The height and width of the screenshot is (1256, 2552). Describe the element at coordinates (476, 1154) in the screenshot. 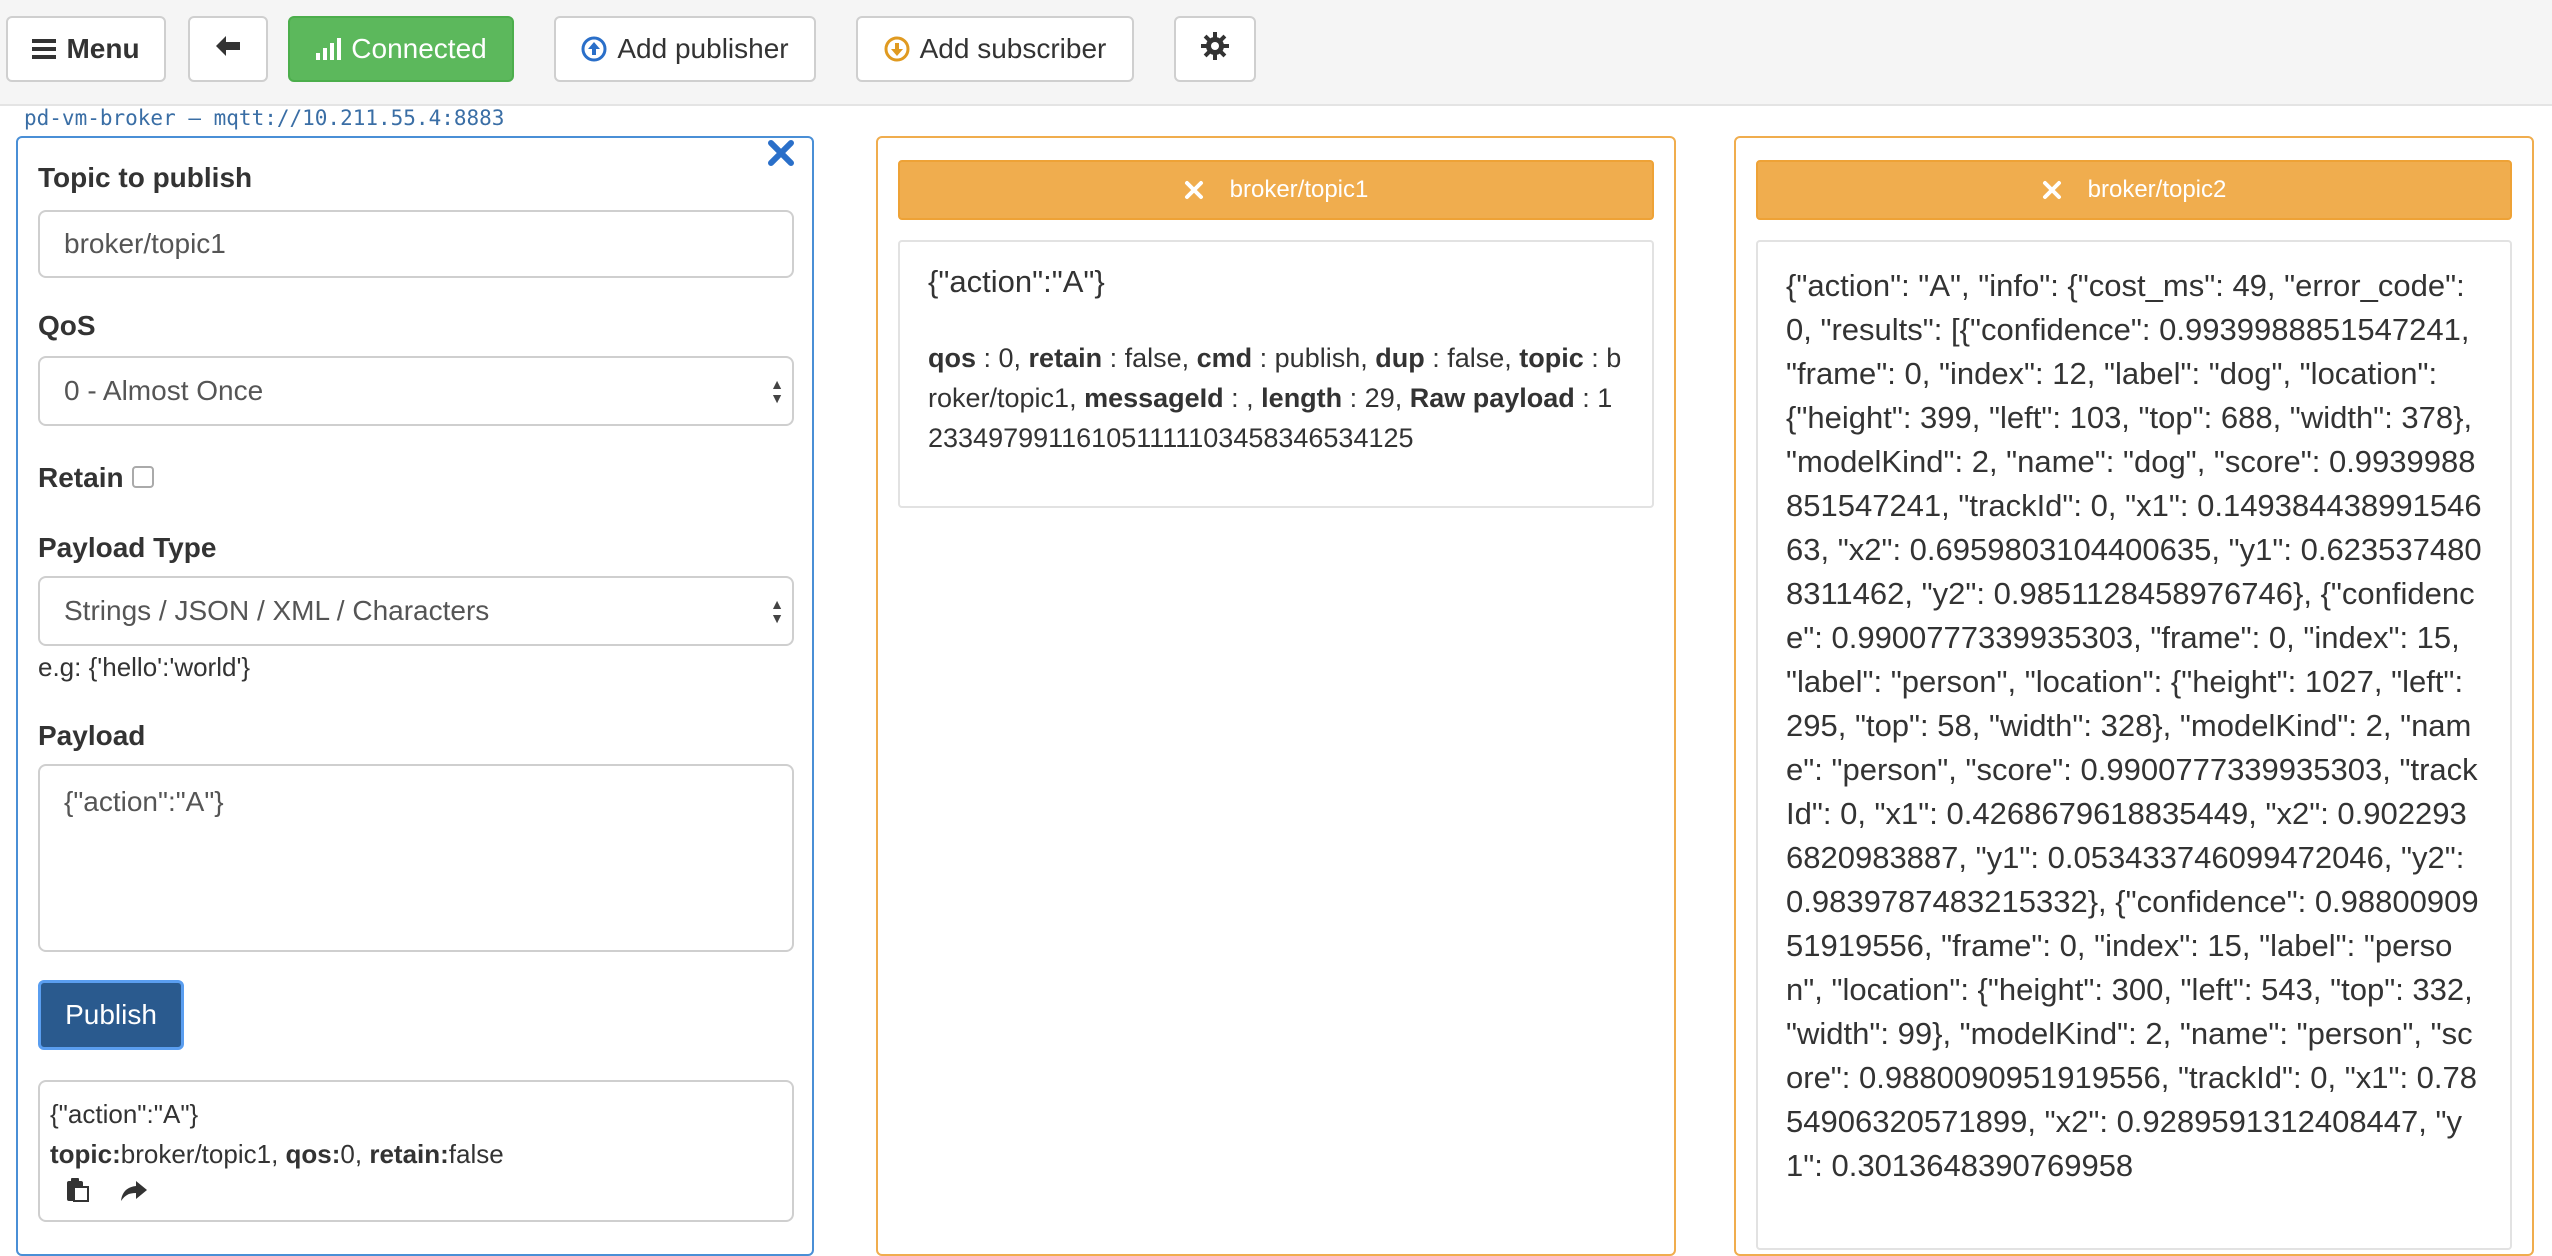

I see `log-retain-value: false` at that location.